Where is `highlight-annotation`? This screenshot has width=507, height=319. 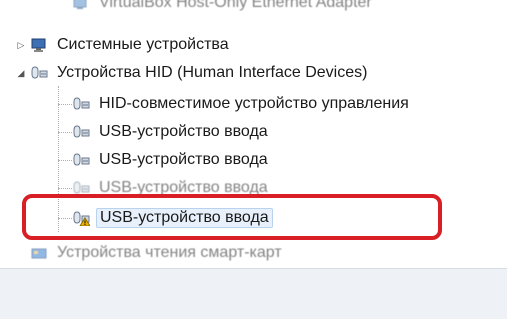
highlight-annotation is located at coordinates (232, 217).